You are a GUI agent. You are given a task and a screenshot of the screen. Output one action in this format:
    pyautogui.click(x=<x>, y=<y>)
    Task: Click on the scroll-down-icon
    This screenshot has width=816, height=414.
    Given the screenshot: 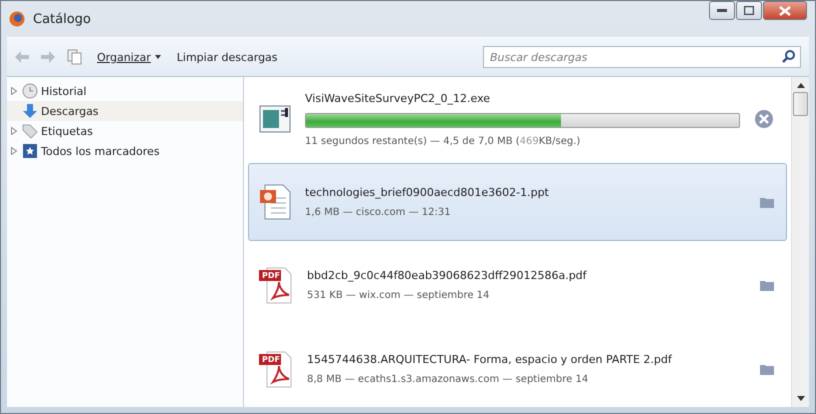 What is the action you would take?
    pyautogui.click(x=800, y=398)
    